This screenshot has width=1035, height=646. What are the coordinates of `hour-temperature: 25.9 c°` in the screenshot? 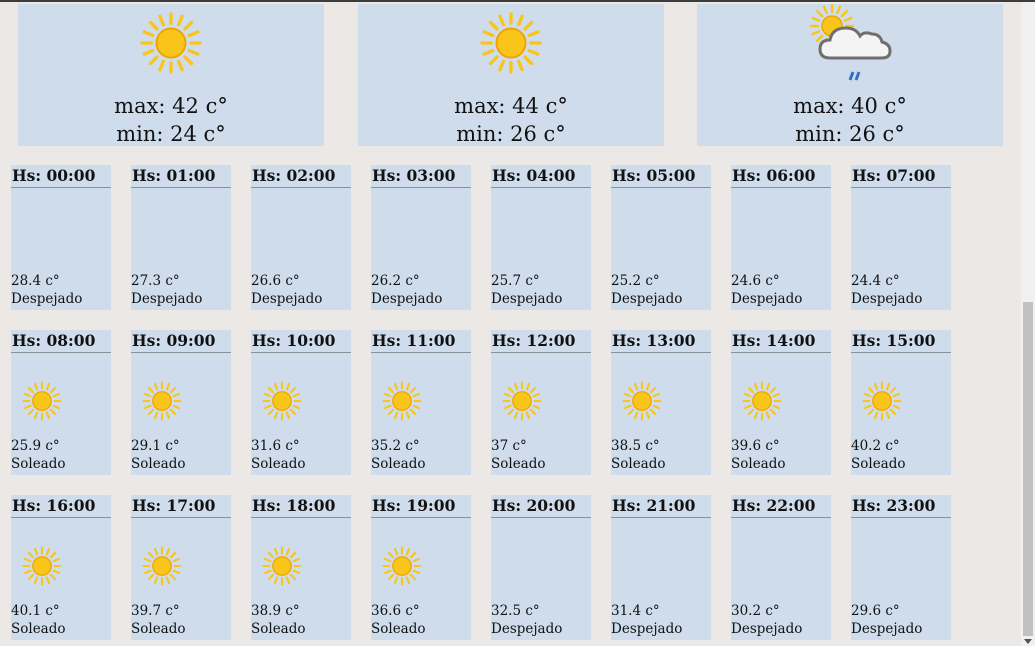 It's located at (35, 446).